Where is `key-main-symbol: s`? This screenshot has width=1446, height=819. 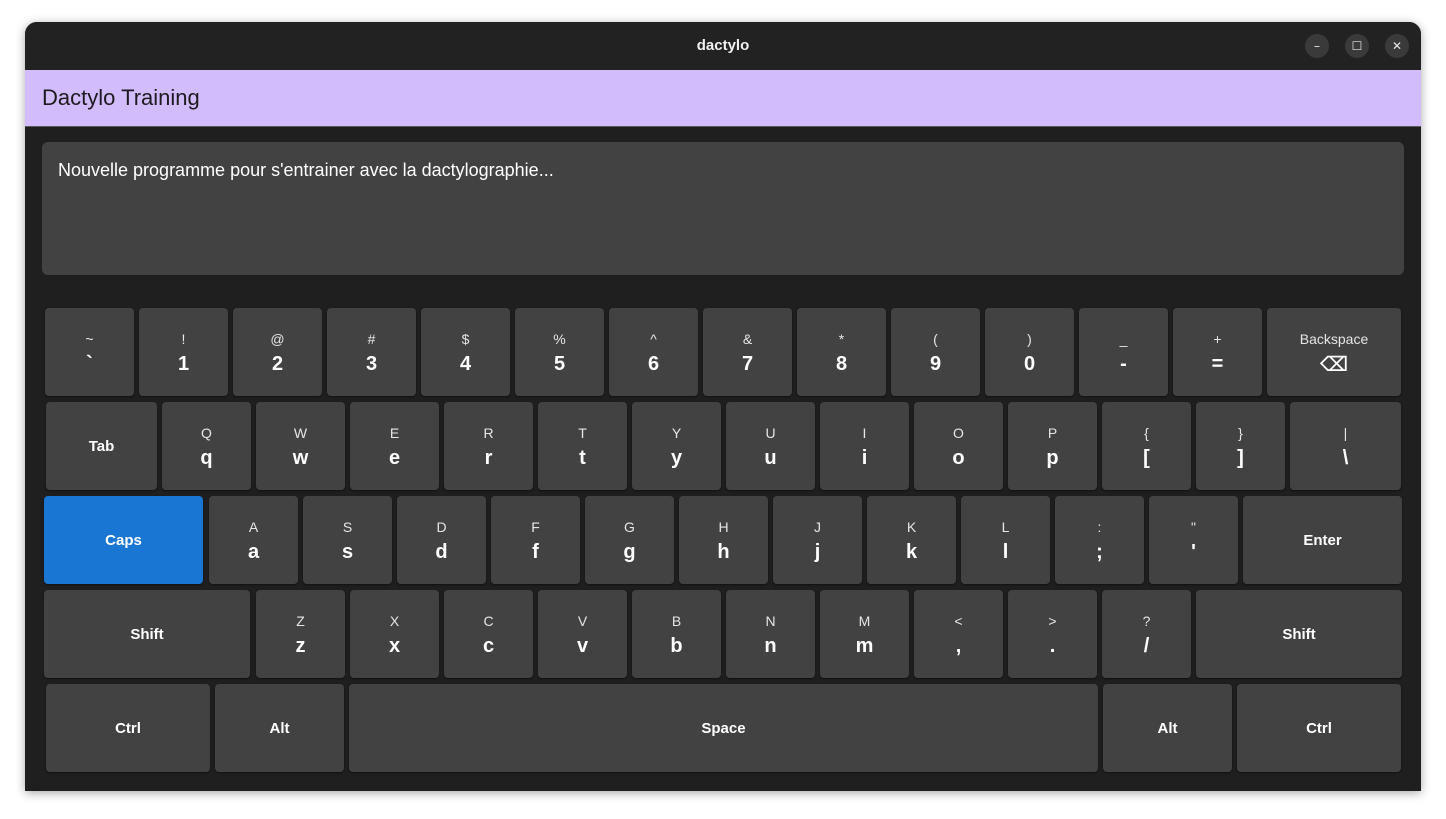
key-main-symbol: s is located at coordinates (347, 552).